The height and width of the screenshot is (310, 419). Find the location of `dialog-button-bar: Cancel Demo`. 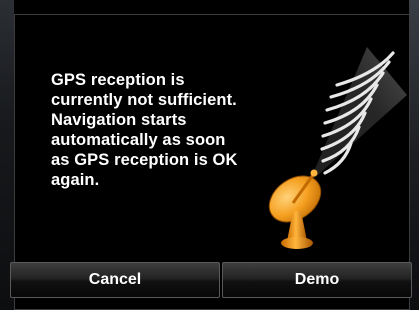

dialog-button-bar: Cancel Demo is located at coordinates (211, 280).